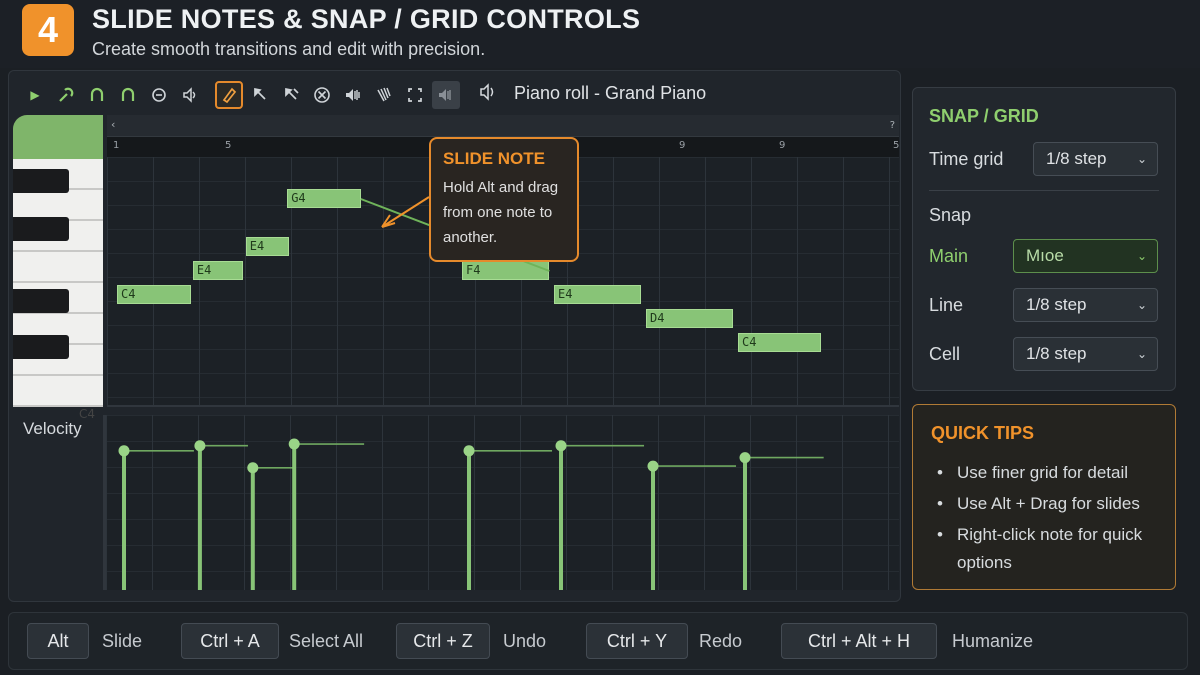 This screenshot has width=1200, height=675. What do you see at coordinates (291, 95) in the screenshot?
I see `delete-brush-icon` at bounding box center [291, 95].